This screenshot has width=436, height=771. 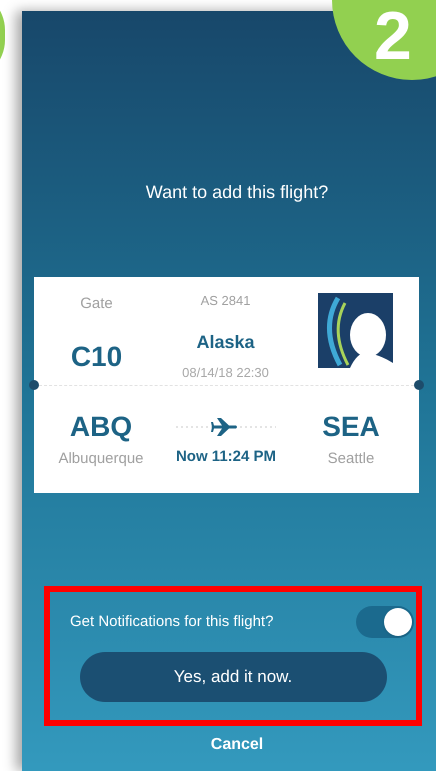 I want to click on head-silhouette-icon, so click(x=355, y=330).